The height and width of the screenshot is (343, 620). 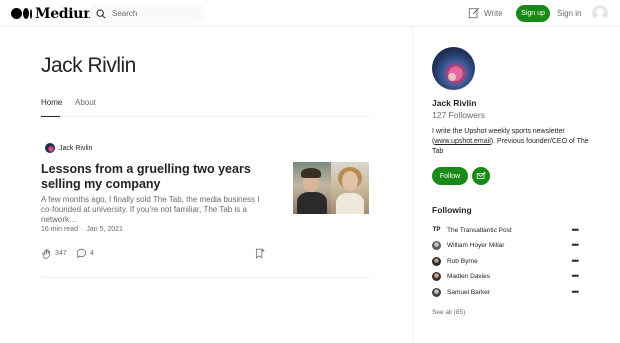 What do you see at coordinates (88, 65) in the screenshot?
I see `page-title: Jack Rivlin` at bounding box center [88, 65].